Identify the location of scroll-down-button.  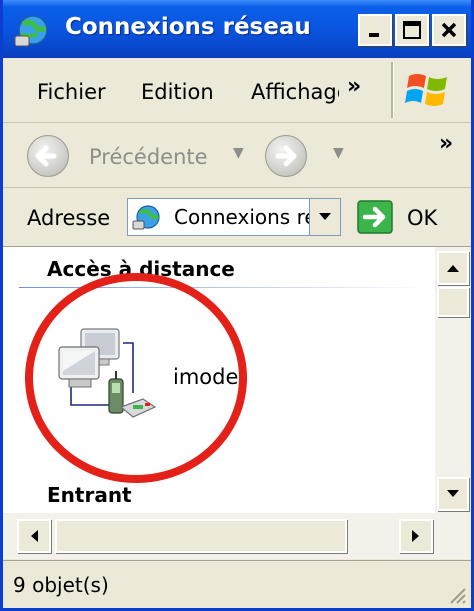
(453, 494).